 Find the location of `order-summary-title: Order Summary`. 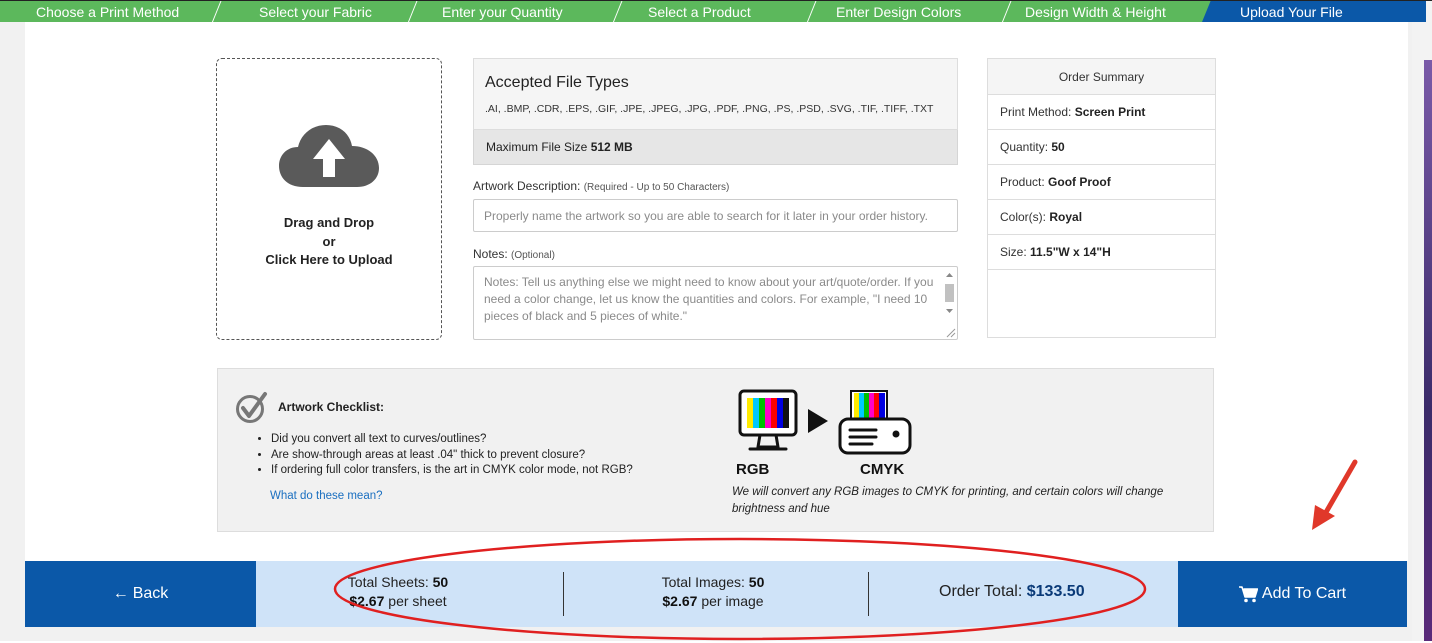

order-summary-title: Order Summary is located at coordinates (1101, 77).